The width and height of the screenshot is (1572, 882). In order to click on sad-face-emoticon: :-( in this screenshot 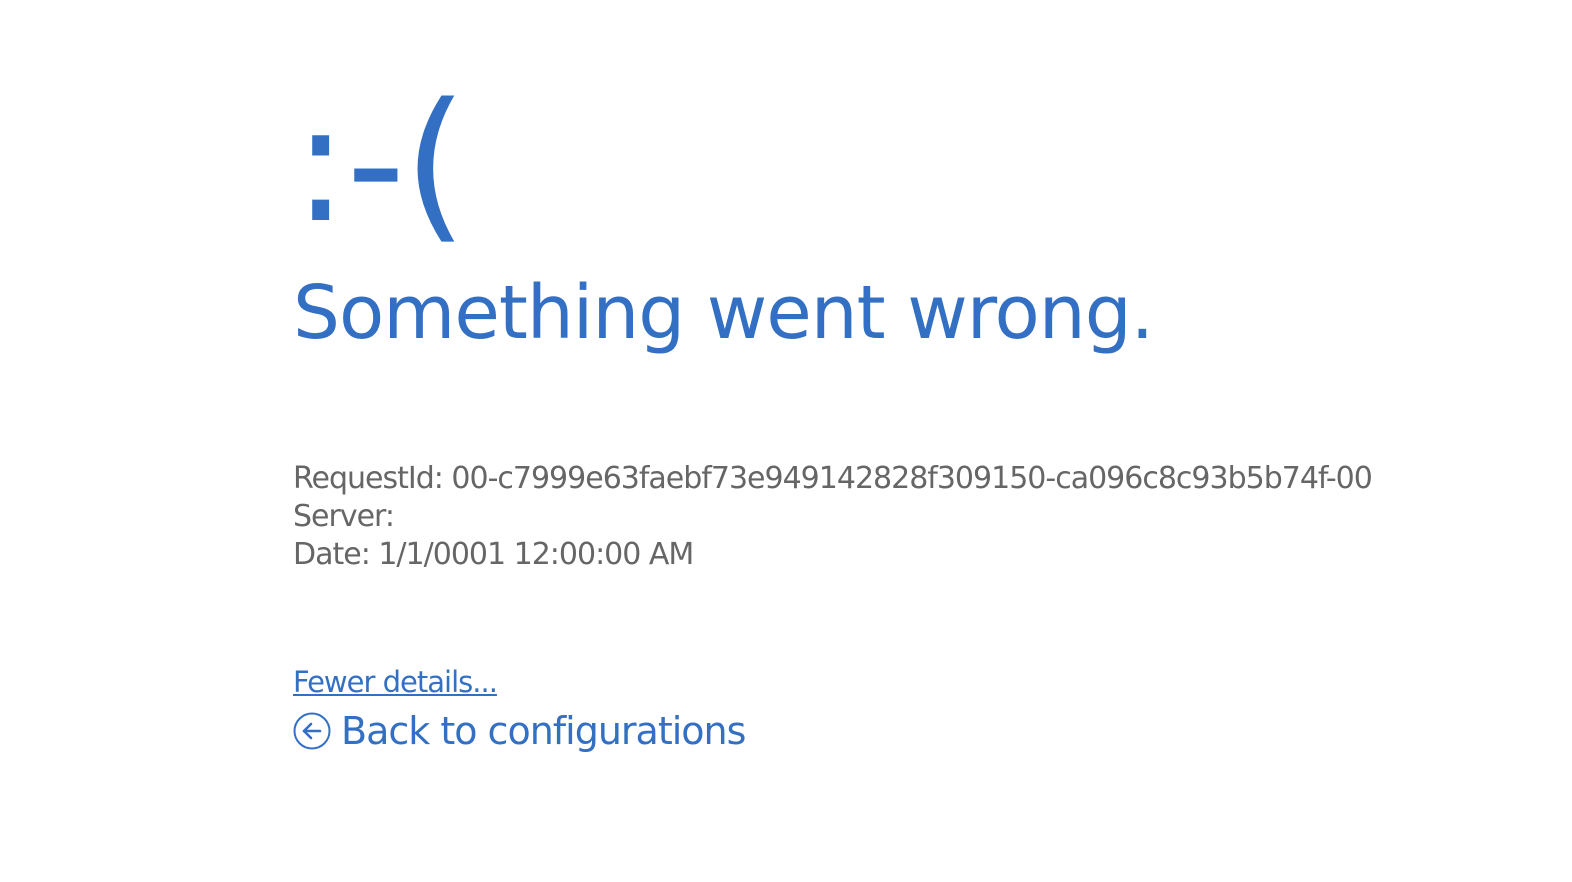, I will do `click(380, 163)`.